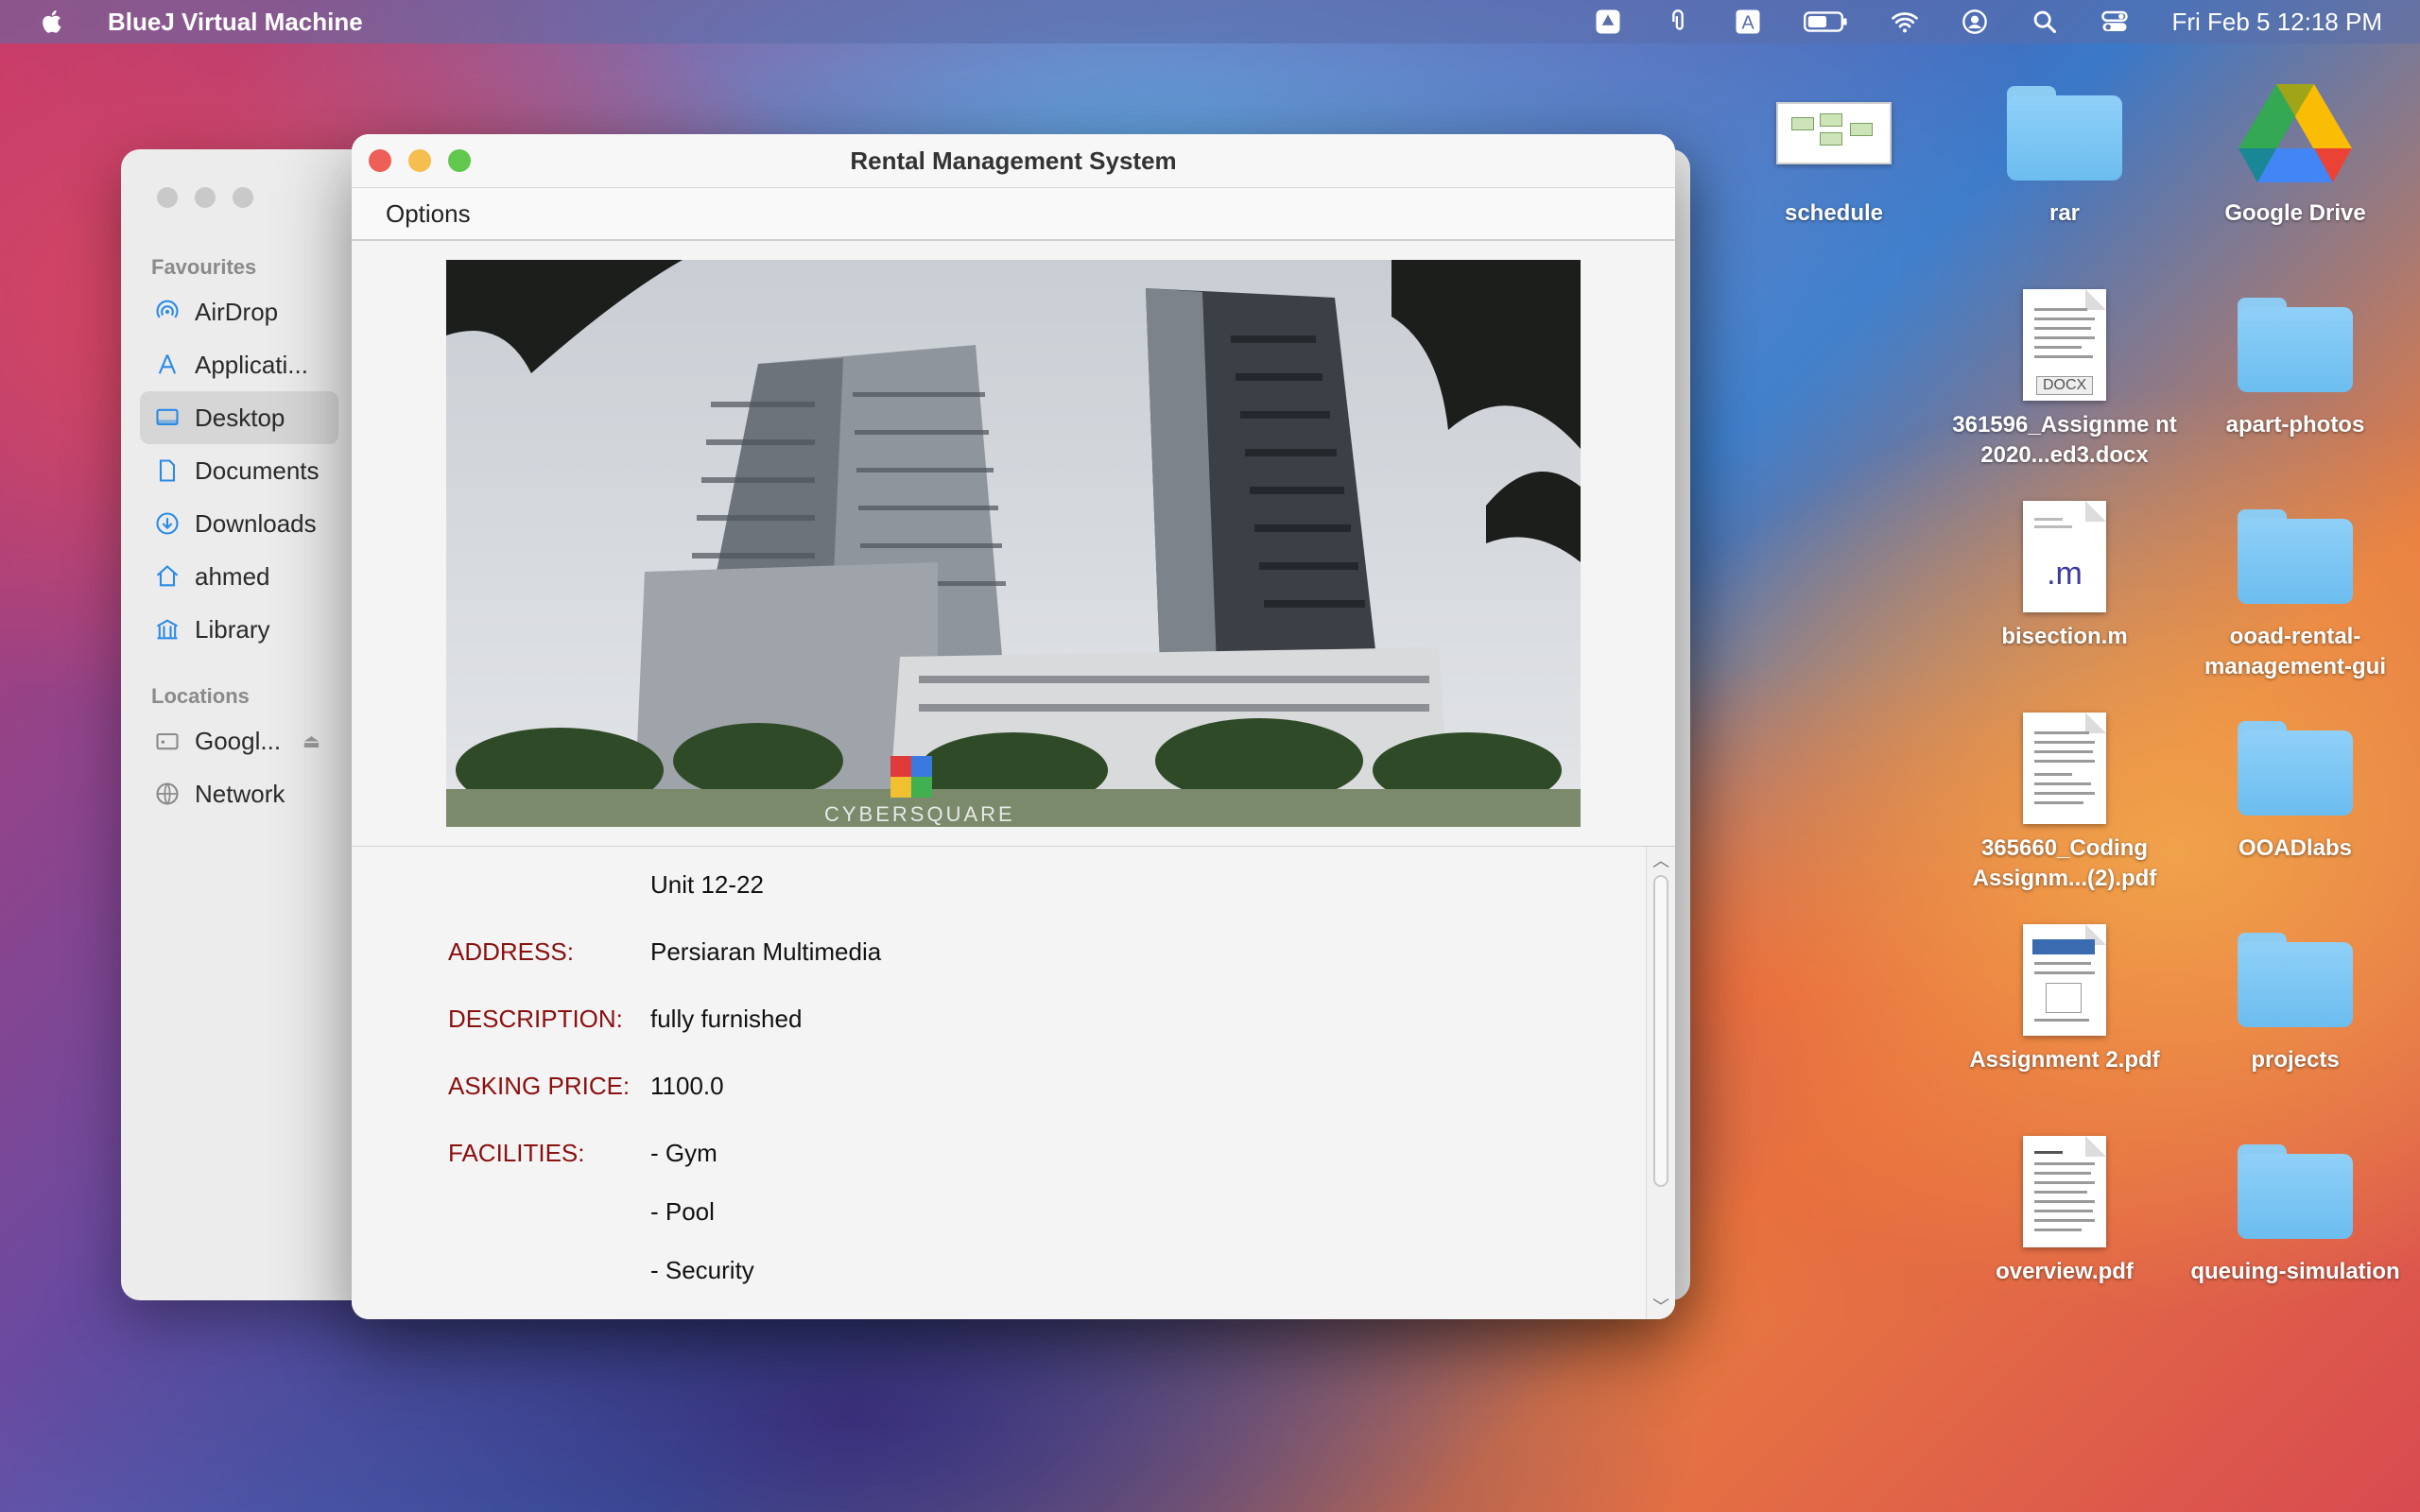 This screenshot has width=2420, height=1512. Describe the element at coordinates (2064, 863) in the screenshot. I see `desktop-item-label: 365660_Coding Assignm...(2).pdf` at that location.